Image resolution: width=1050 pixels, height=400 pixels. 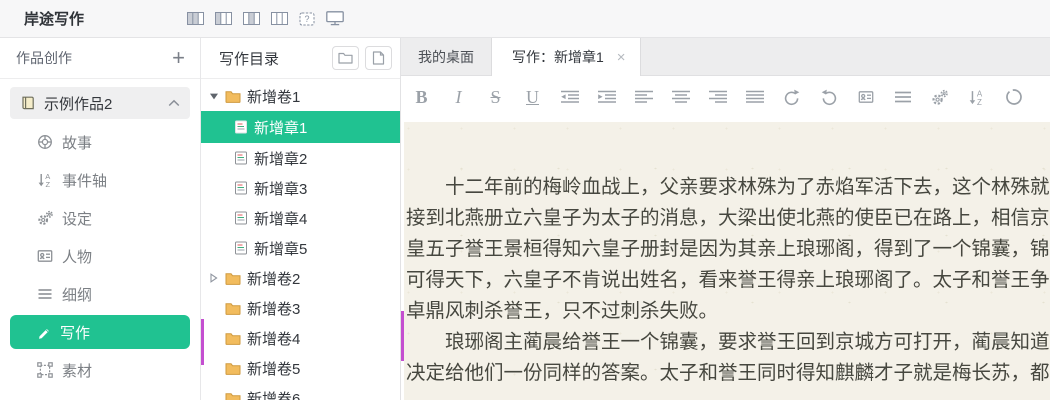 What do you see at coordinates (265, 18) in the screenshot?
I see `topbar-icons: ?` at bounding box center [265, 18].